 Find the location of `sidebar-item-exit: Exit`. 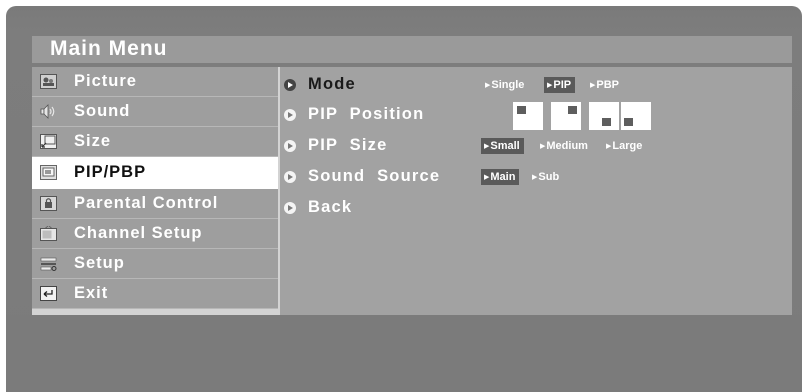

sidebar-item-exit: Exit is located at coordinates (155, 294).